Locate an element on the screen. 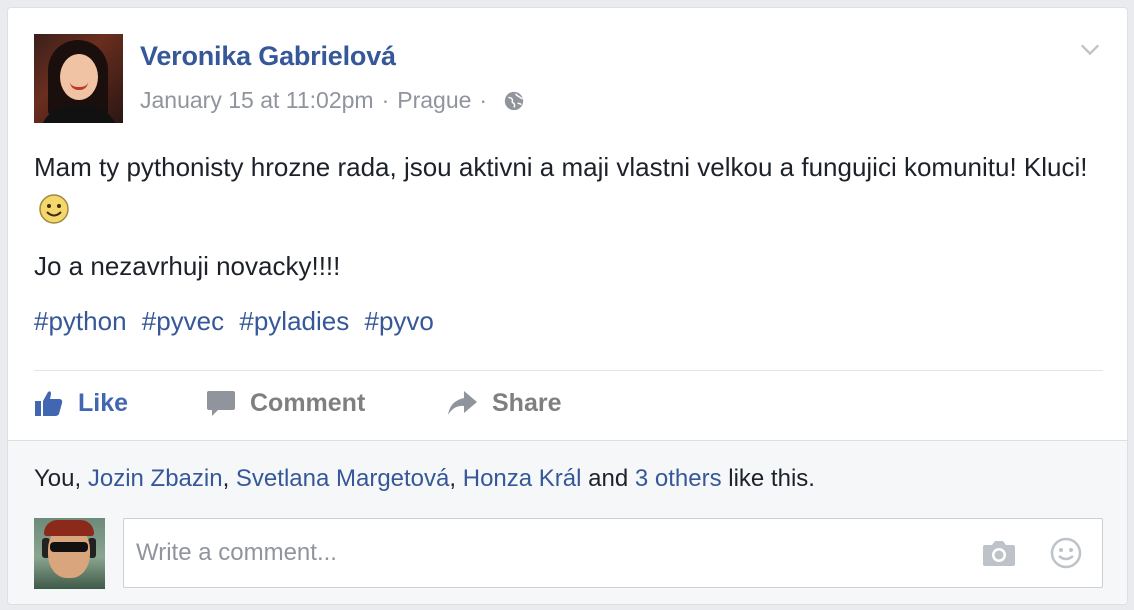 The width and height of the screenshot is (1134, 610). likes-suffix: like this. is located at coordinates (771, 478).